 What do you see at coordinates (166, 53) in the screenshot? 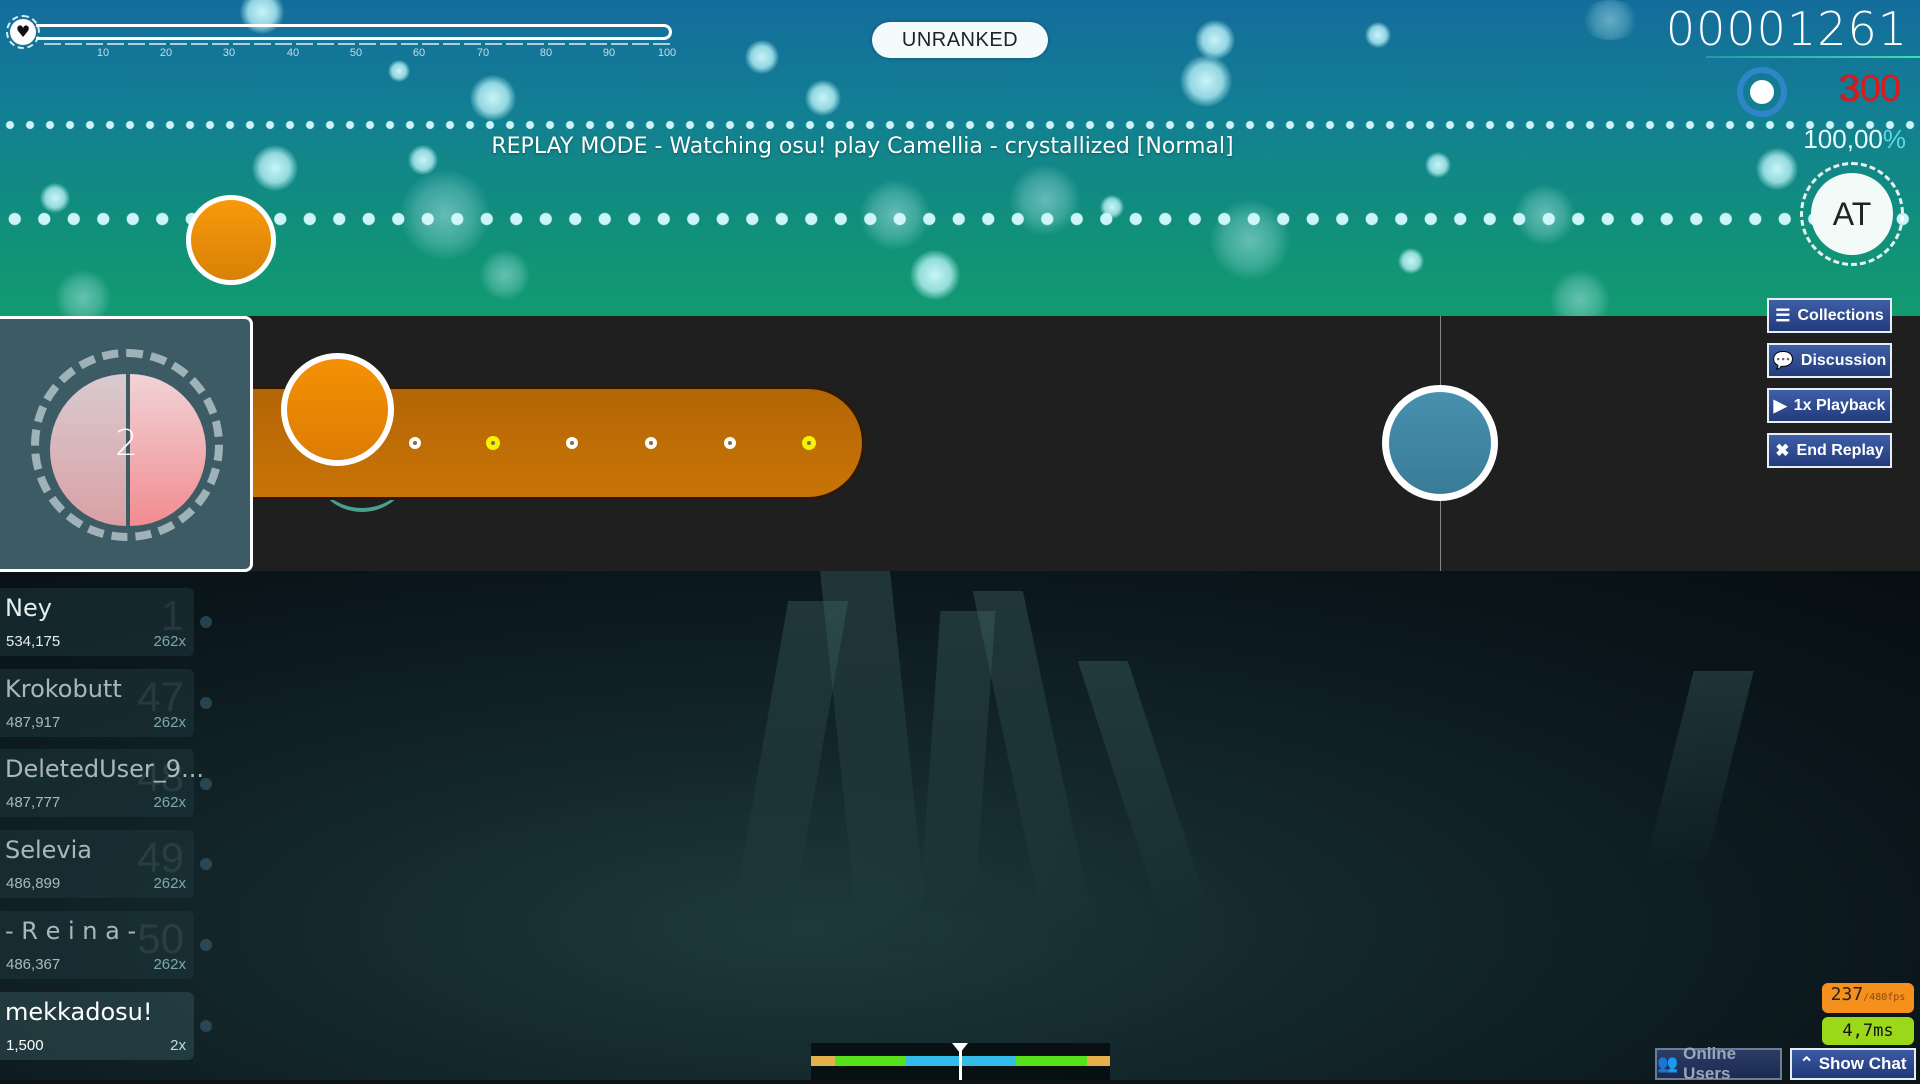
I see `health-tick-label: 20` at bounding box center [166, 53].